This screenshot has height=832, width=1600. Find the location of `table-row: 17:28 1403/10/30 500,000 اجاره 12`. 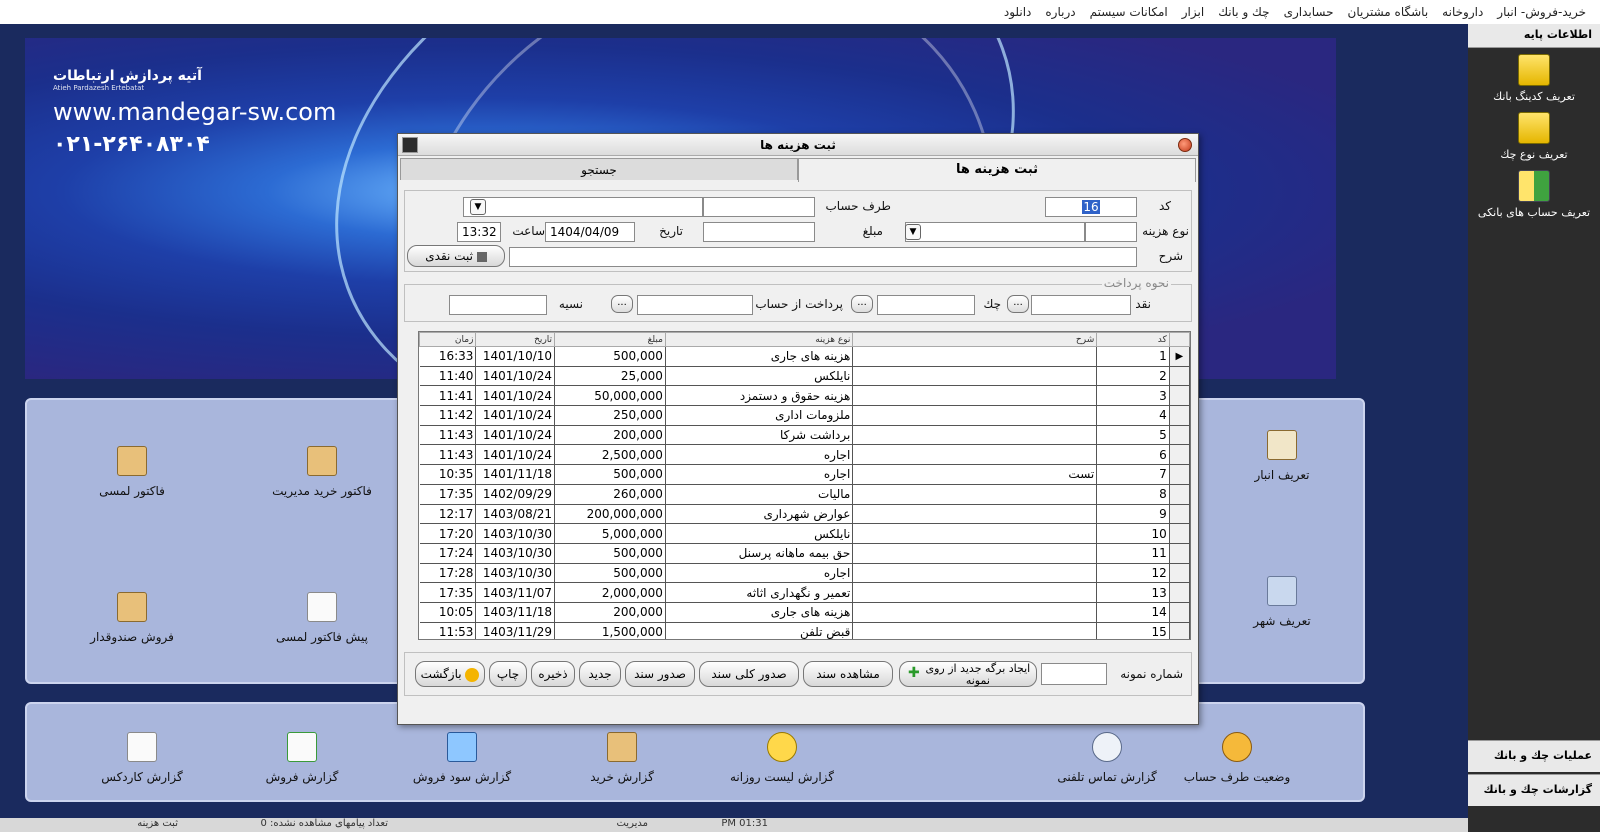

table-row: 17:28 1403/10/30 500,000 اجاره 12 is located at coordinates (804, 573).